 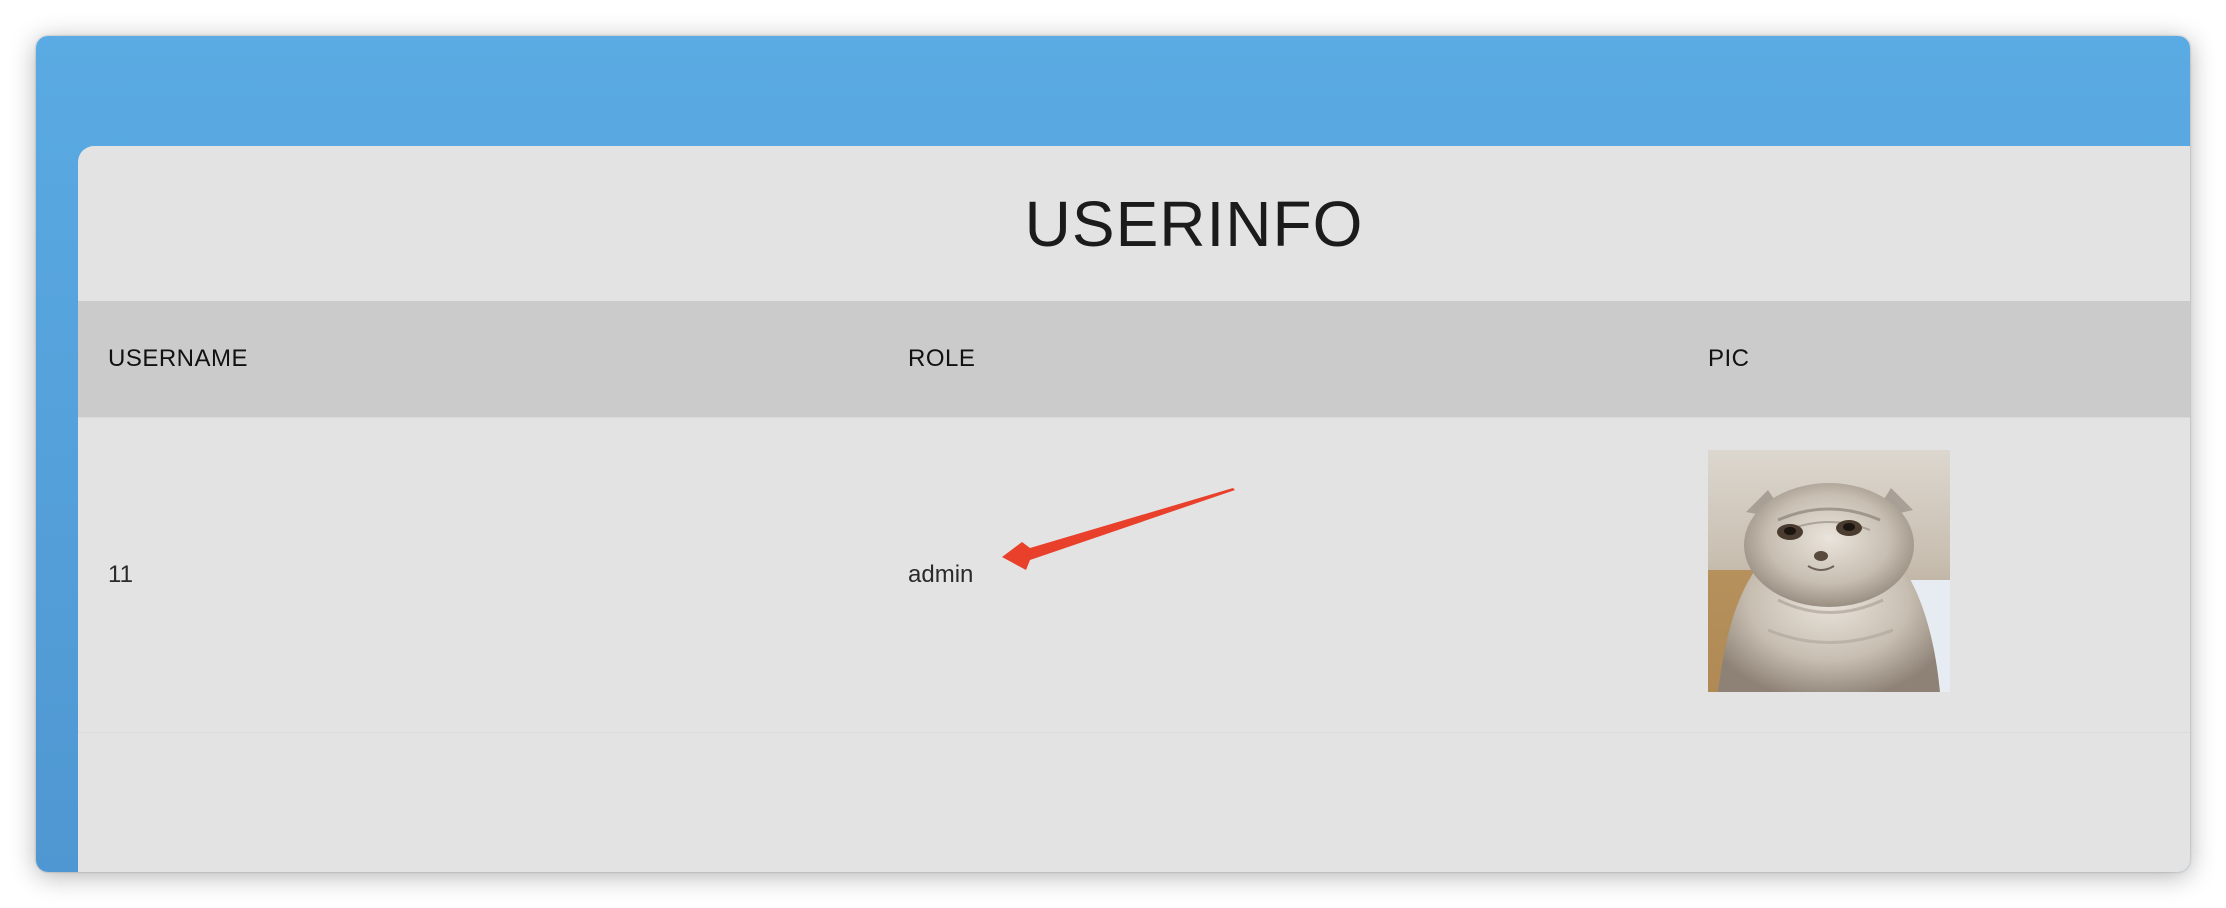 I want to click on cell-username: 11, so click(x=120, y=574).